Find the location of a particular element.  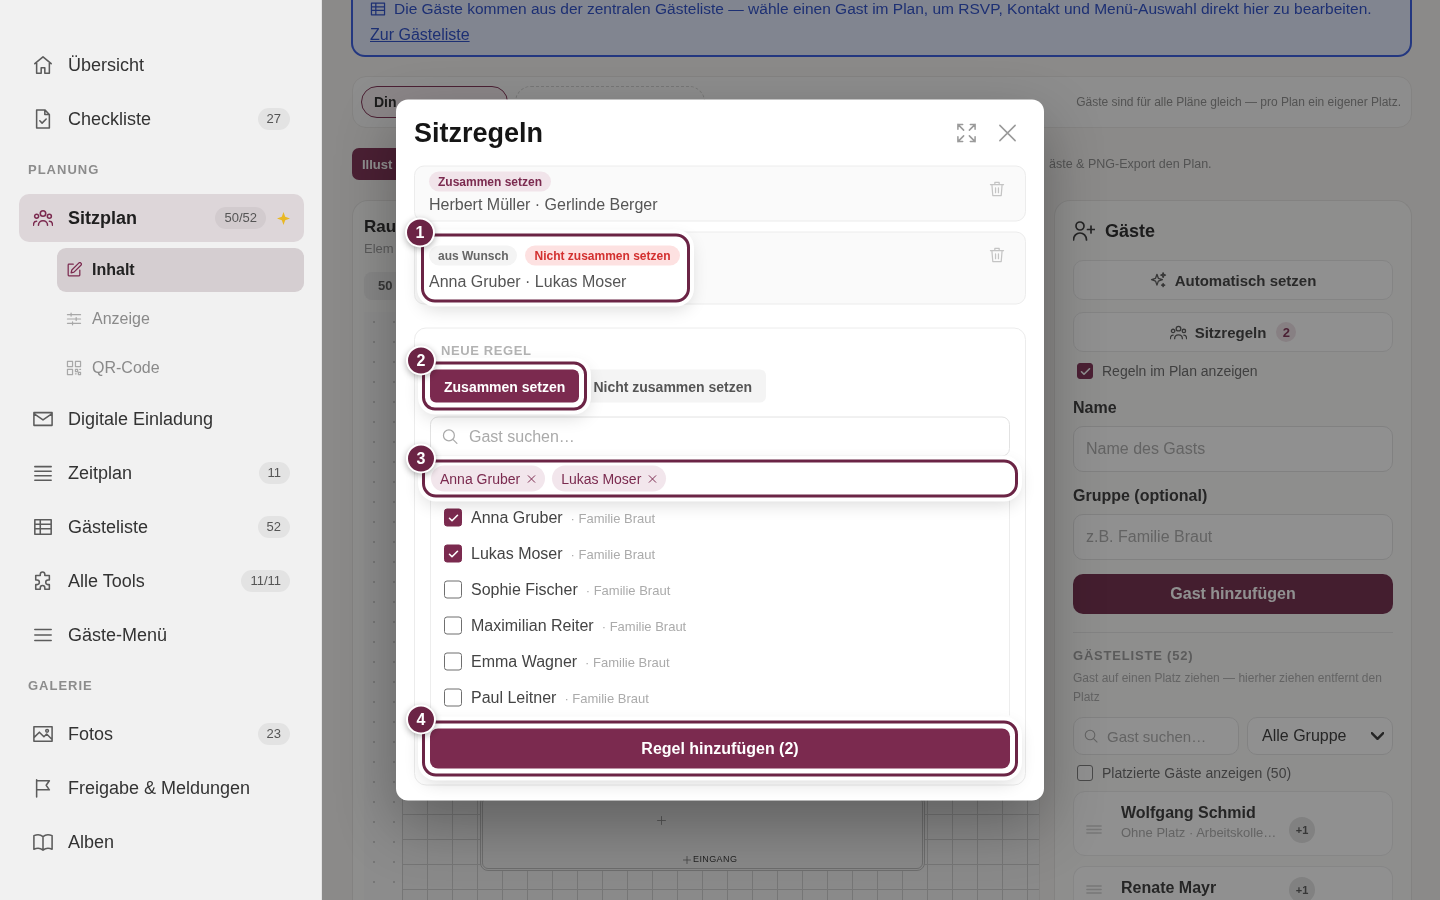

rule-type-tab: Zusammen setzen is located at coordinates (505, 386).